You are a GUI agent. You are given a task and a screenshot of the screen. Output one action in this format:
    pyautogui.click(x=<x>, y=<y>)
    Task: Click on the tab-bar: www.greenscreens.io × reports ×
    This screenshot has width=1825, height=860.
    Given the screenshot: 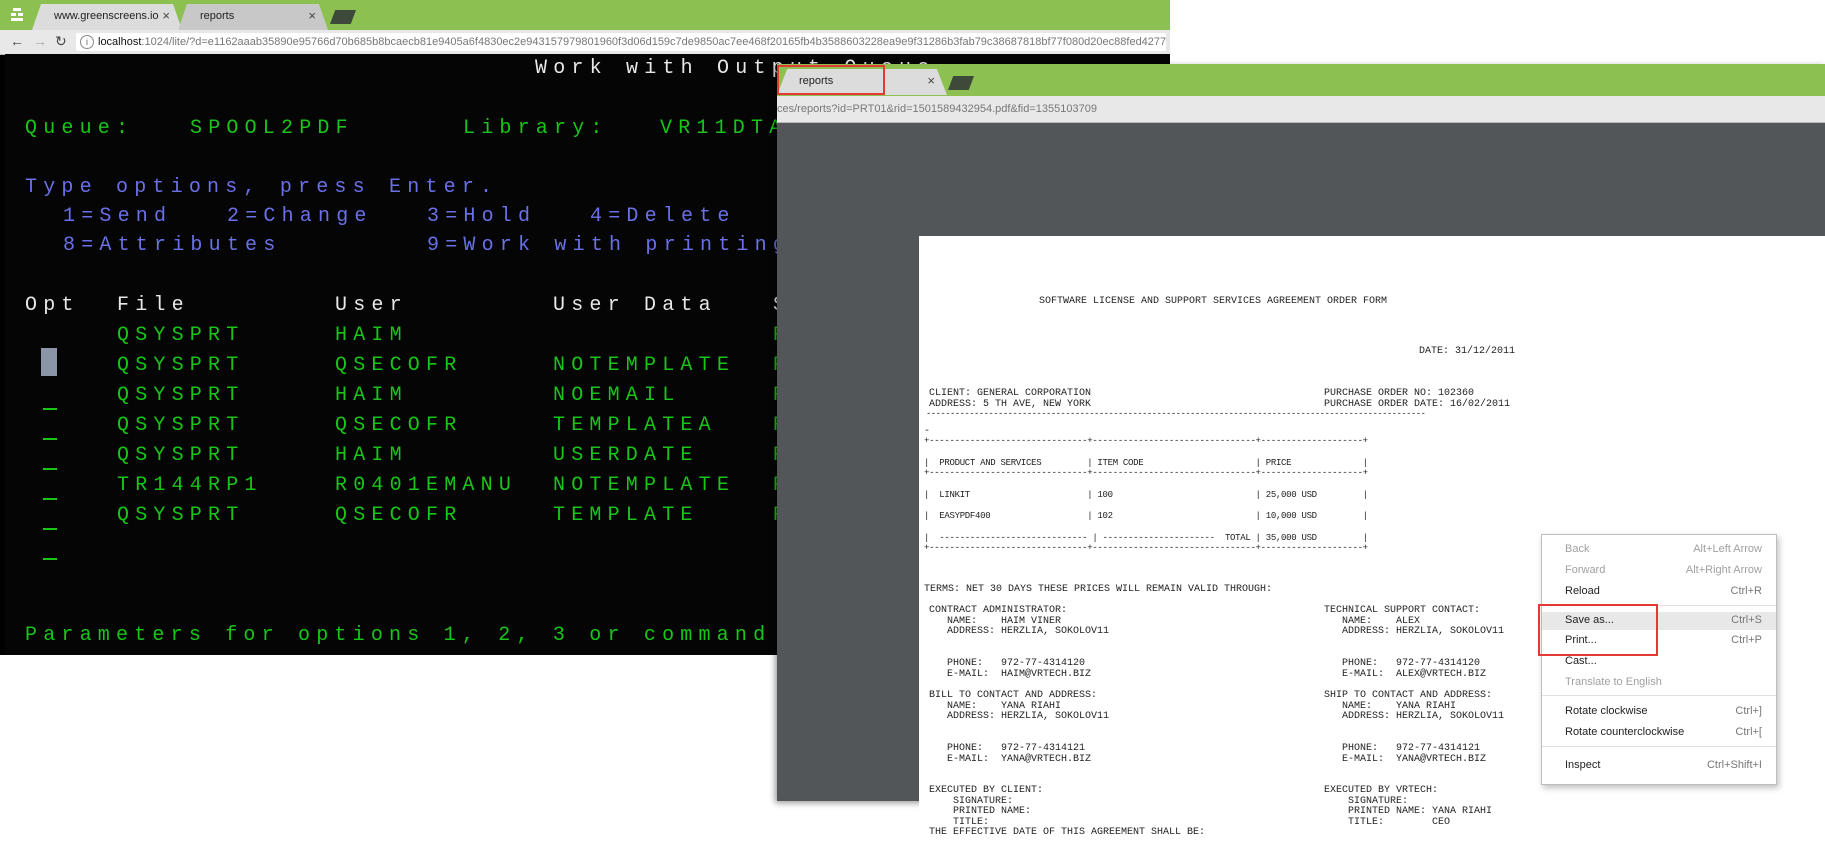 What is the action you would take?
    pyautogui.click(x=585, y=15)
    